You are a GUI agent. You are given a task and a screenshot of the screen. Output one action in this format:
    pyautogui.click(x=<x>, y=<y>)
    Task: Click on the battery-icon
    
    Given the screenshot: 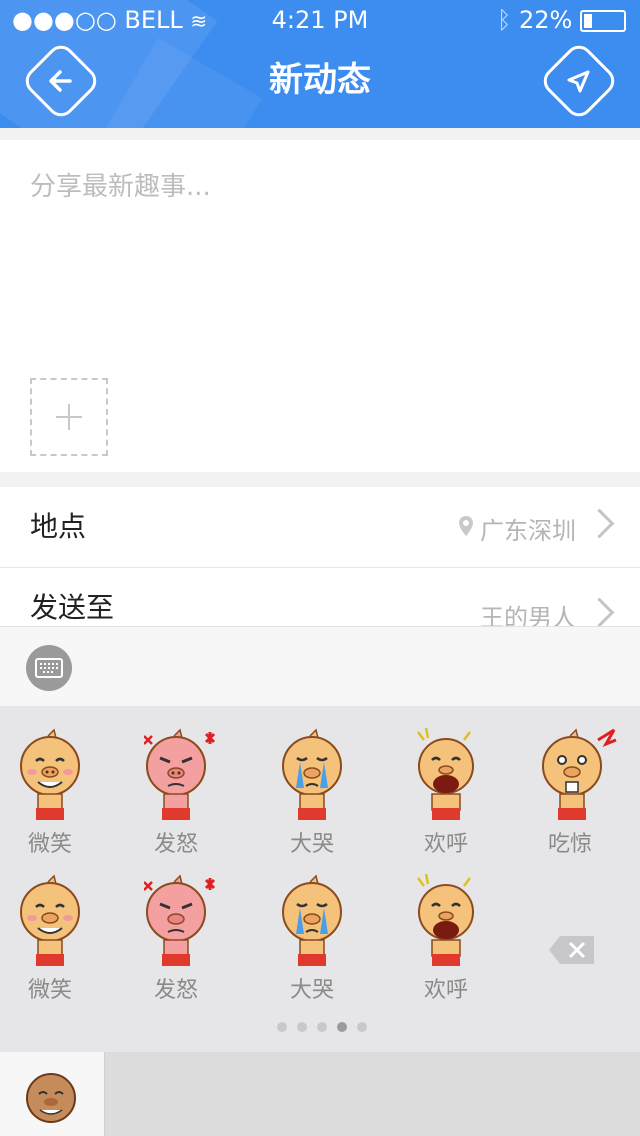 What is the action you would take?
    pyautogui.click(x=603, y=21)
    